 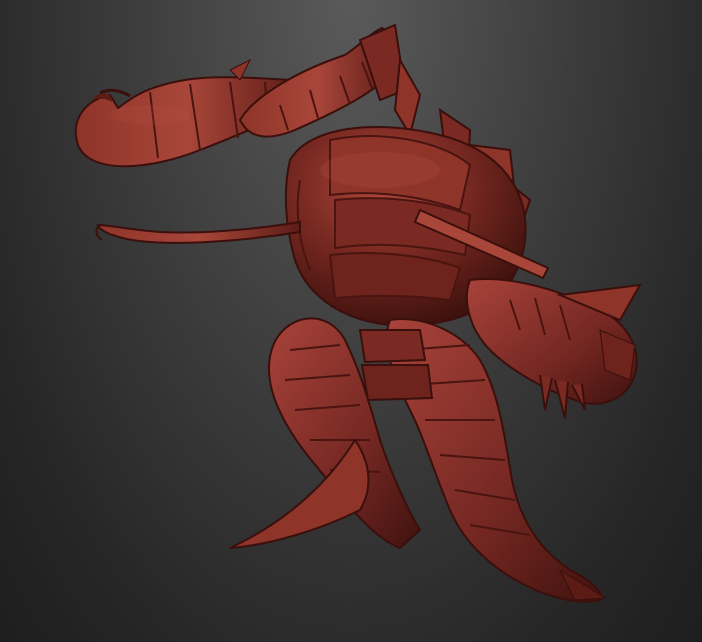 I want to click on torso-highlight, so click(x=380, y=170).